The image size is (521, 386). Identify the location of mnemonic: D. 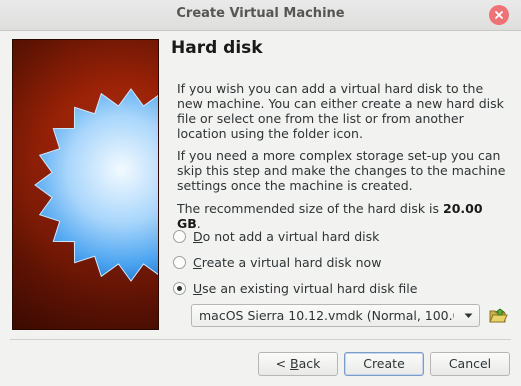
(198, 236).